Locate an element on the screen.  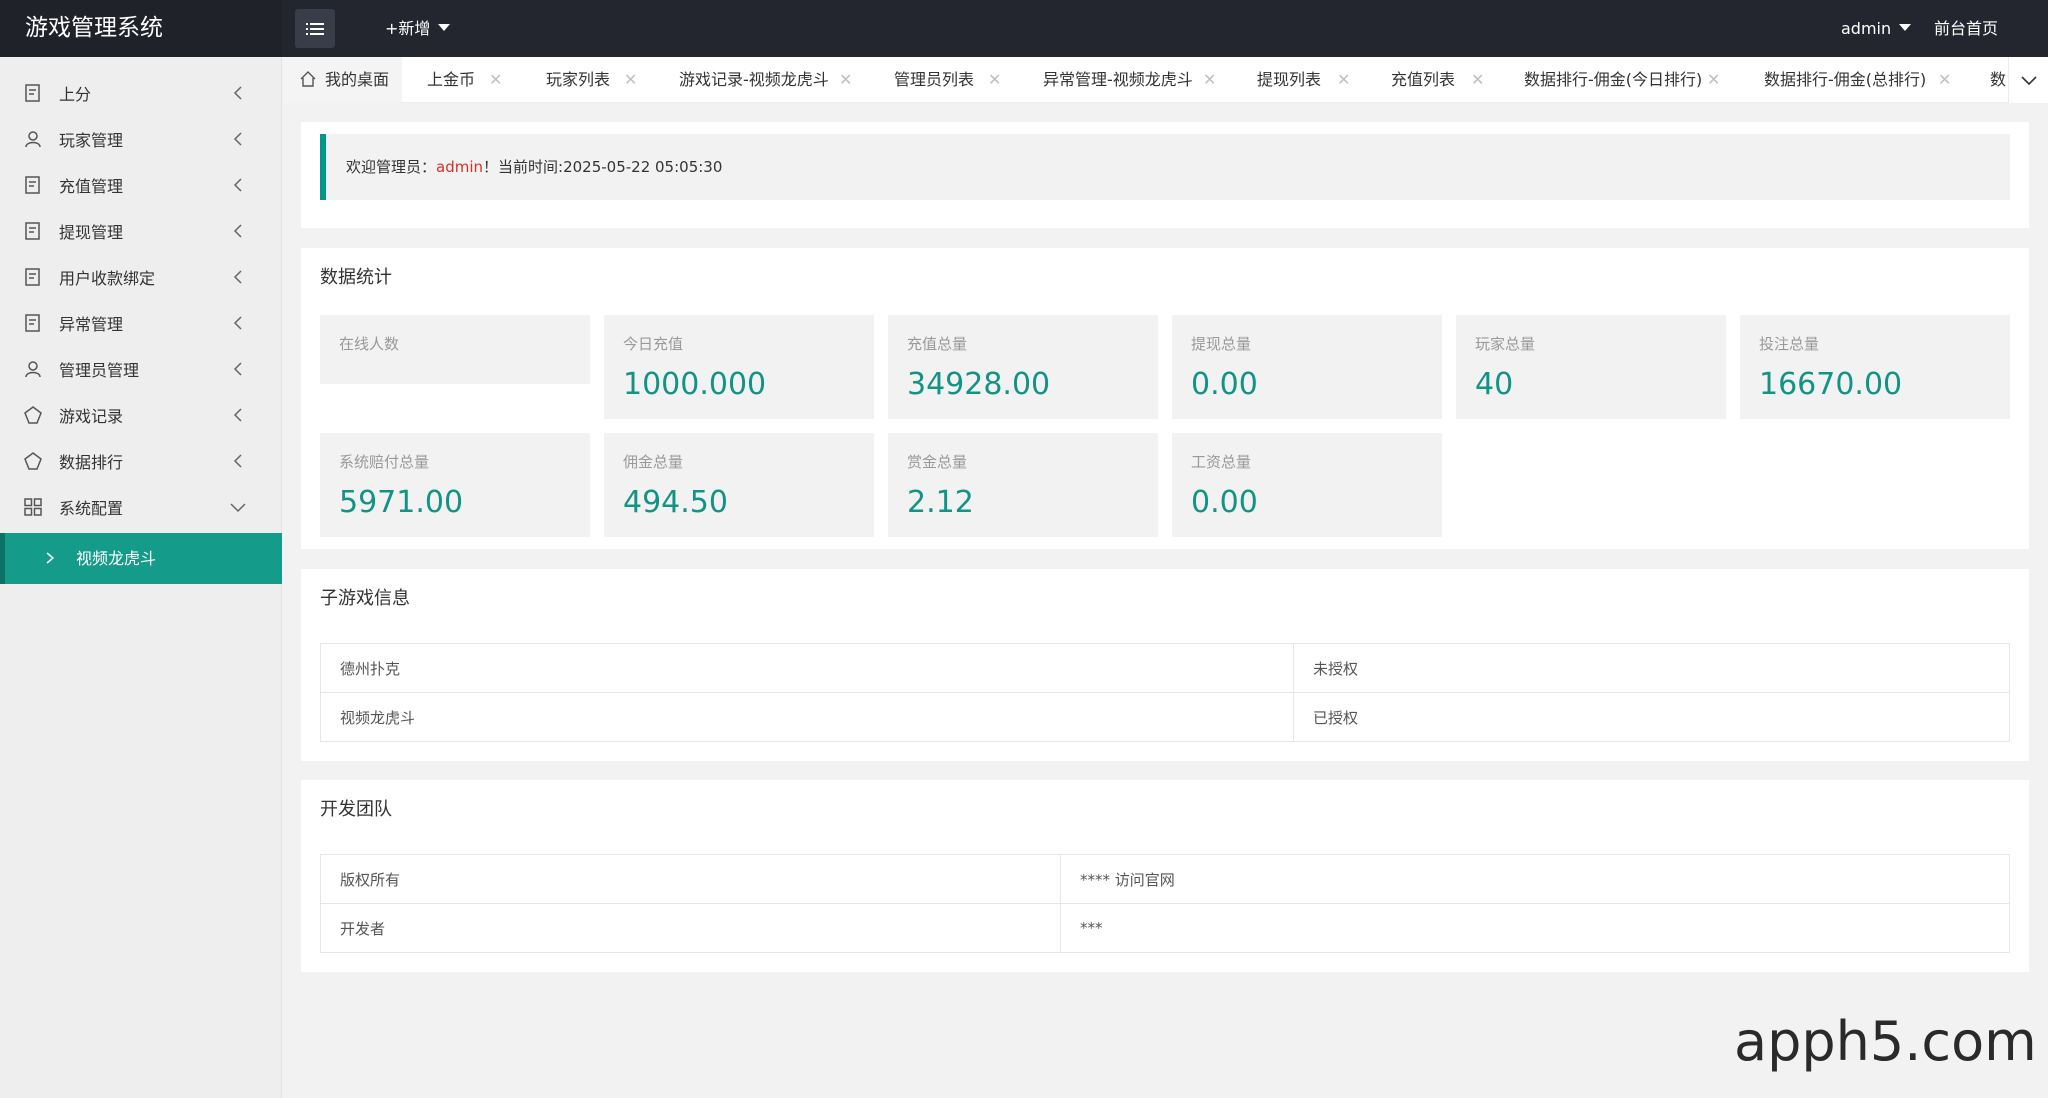
diamond-icon is located at coordinates (33, 461).